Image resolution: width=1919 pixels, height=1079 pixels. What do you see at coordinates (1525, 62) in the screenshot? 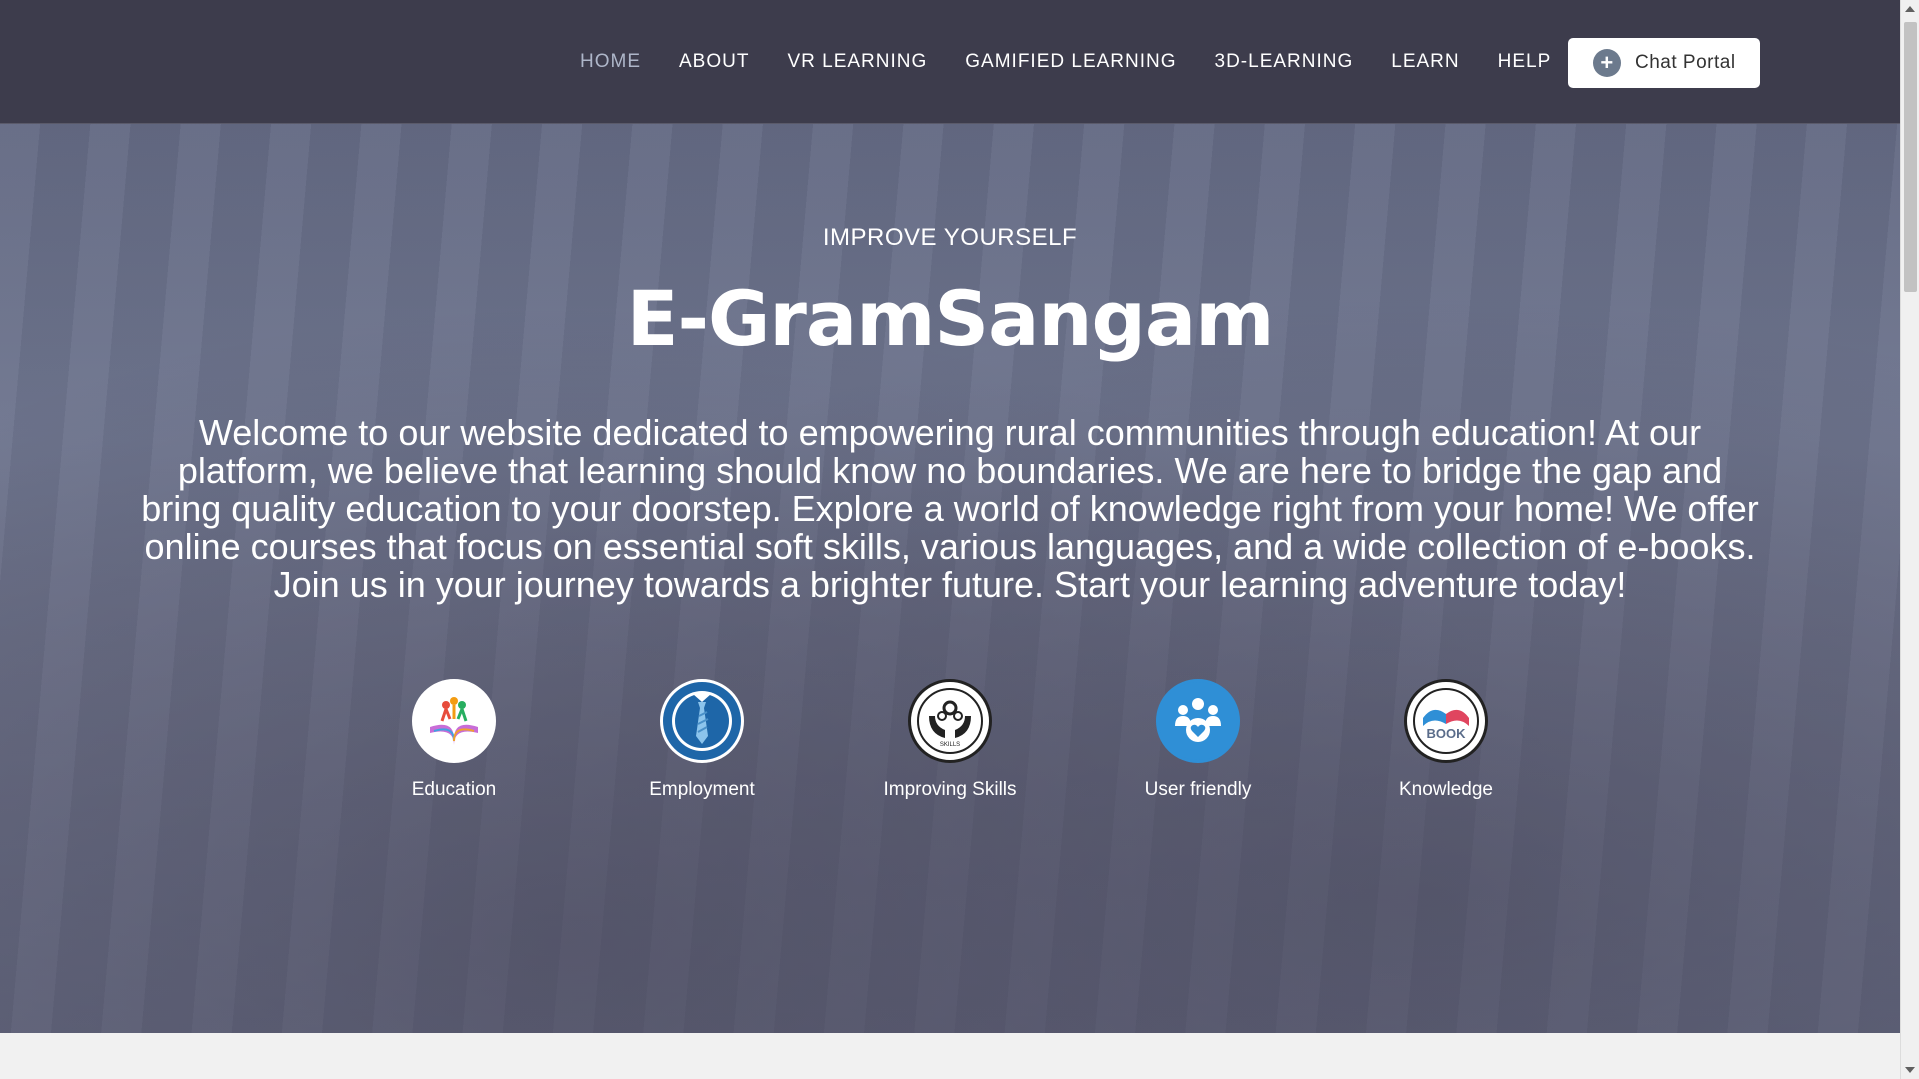
I see `nav-help: HELP` at bounding box center [1525, 62].